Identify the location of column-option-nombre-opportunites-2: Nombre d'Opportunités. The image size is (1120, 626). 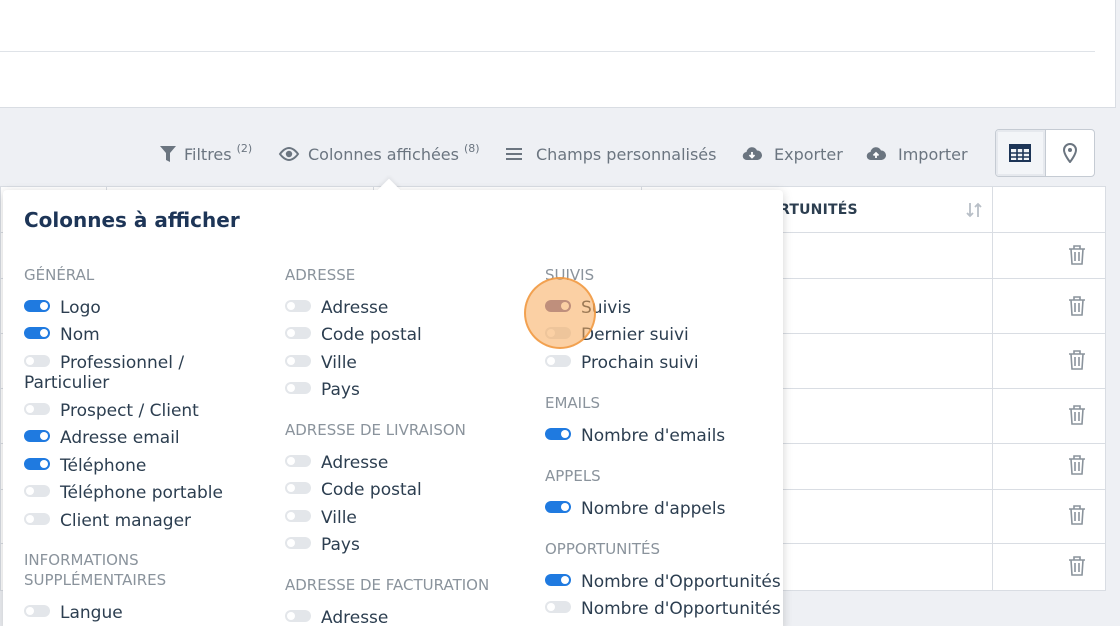
(663, 609).